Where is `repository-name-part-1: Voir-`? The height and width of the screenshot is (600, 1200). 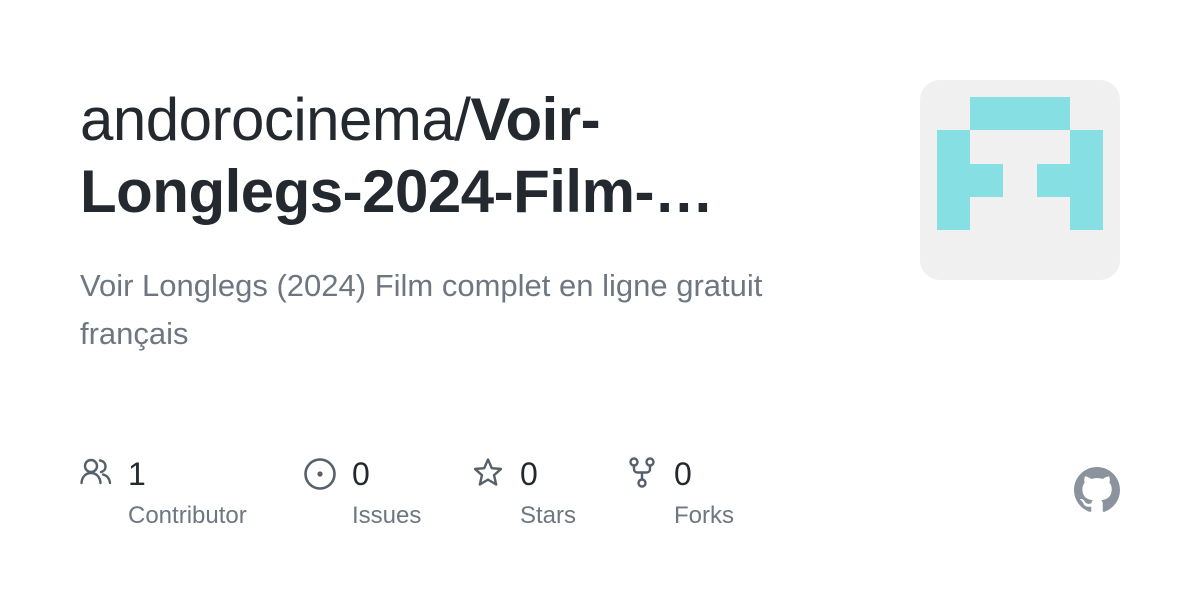
repository-name-part-1: Voir- is located at coordinates (535, 119).